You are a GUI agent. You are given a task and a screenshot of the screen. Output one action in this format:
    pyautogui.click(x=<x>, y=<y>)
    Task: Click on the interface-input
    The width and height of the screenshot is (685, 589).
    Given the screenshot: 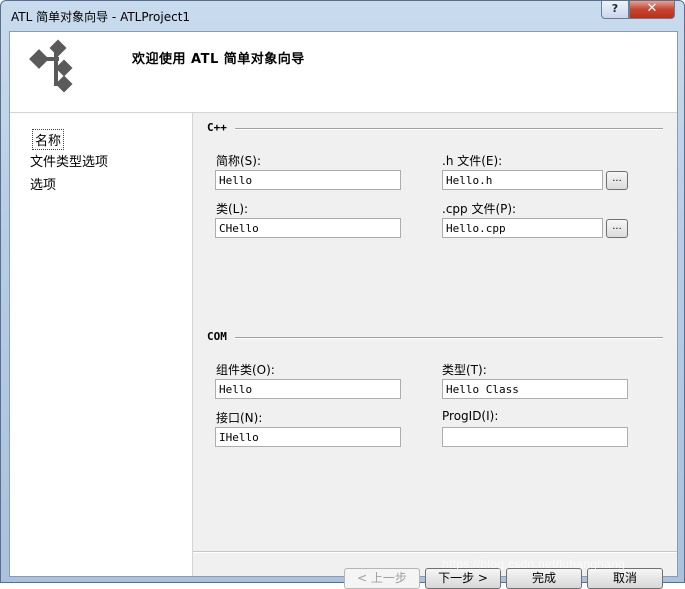 What is the action you would take?
    pyautogui.click(x=308, y=437)
    